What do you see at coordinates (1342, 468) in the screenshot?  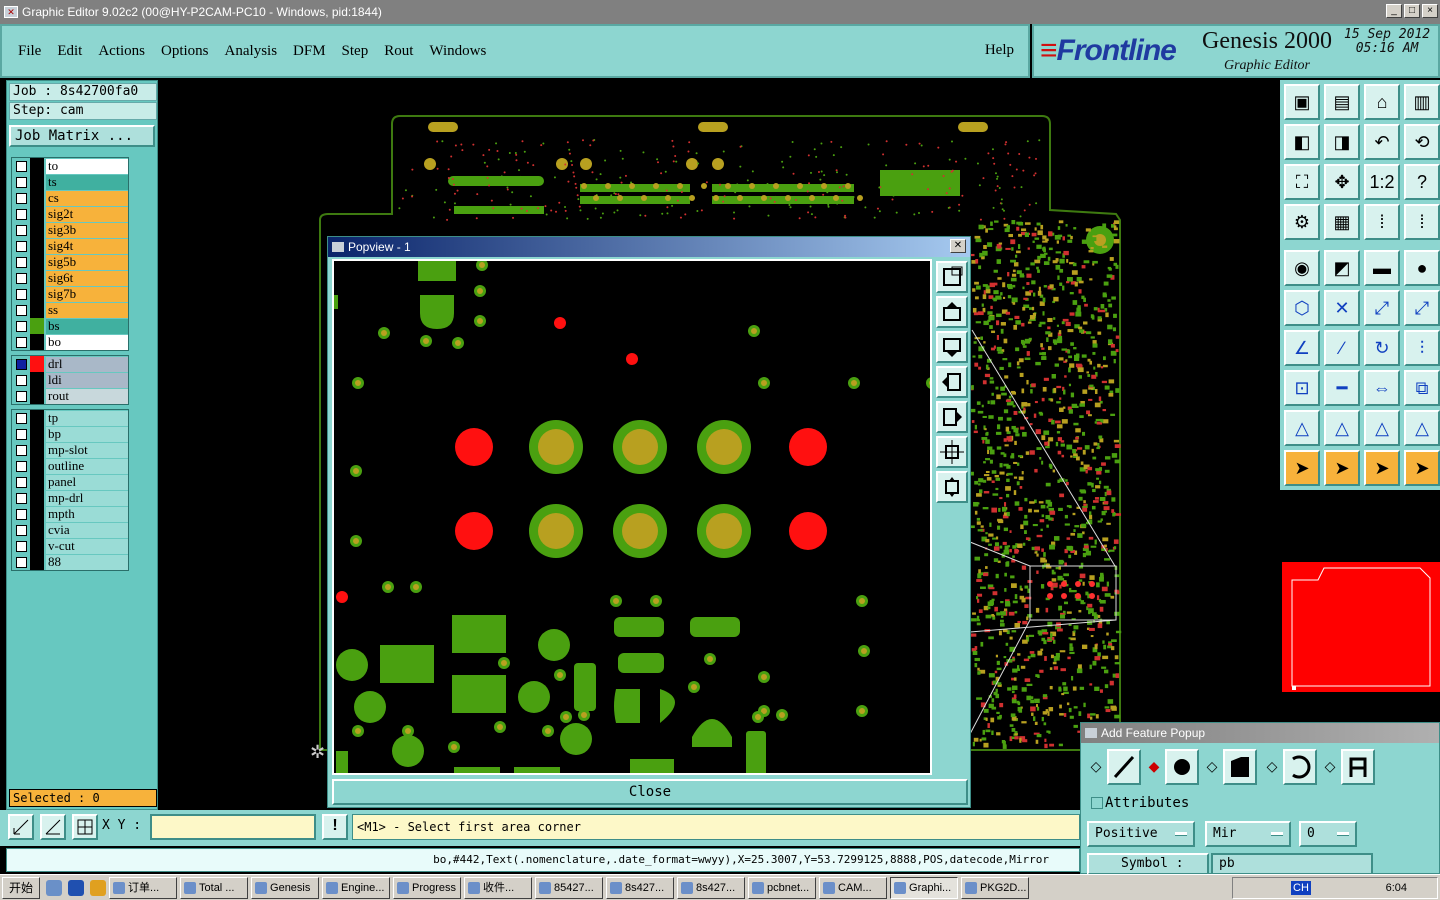 I see `select-box-button: ➤` at bounding box center [1342, 468].